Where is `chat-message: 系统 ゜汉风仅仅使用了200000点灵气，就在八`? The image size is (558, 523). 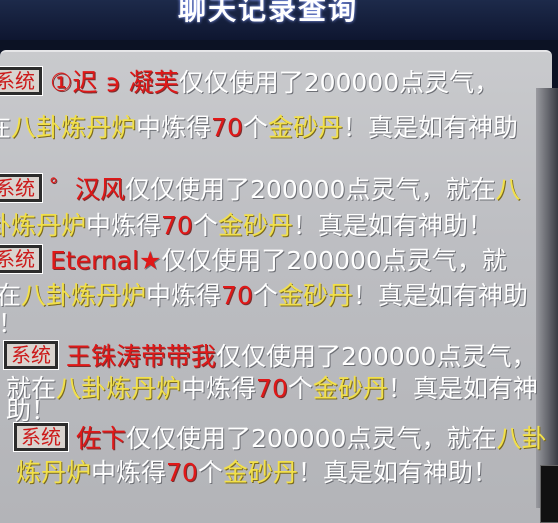
chat-message: 系统 ゜汉风仅仅使用了200000点灵气，就在八 is located at coordinates (274, 189).